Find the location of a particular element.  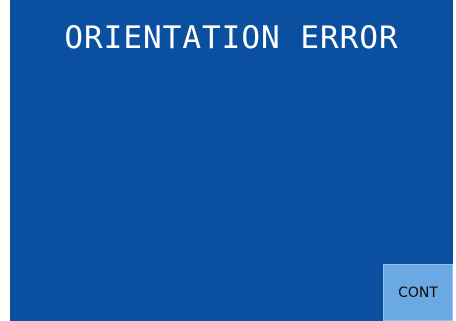

continue-button: CONT is located at coordinates (418, 292).